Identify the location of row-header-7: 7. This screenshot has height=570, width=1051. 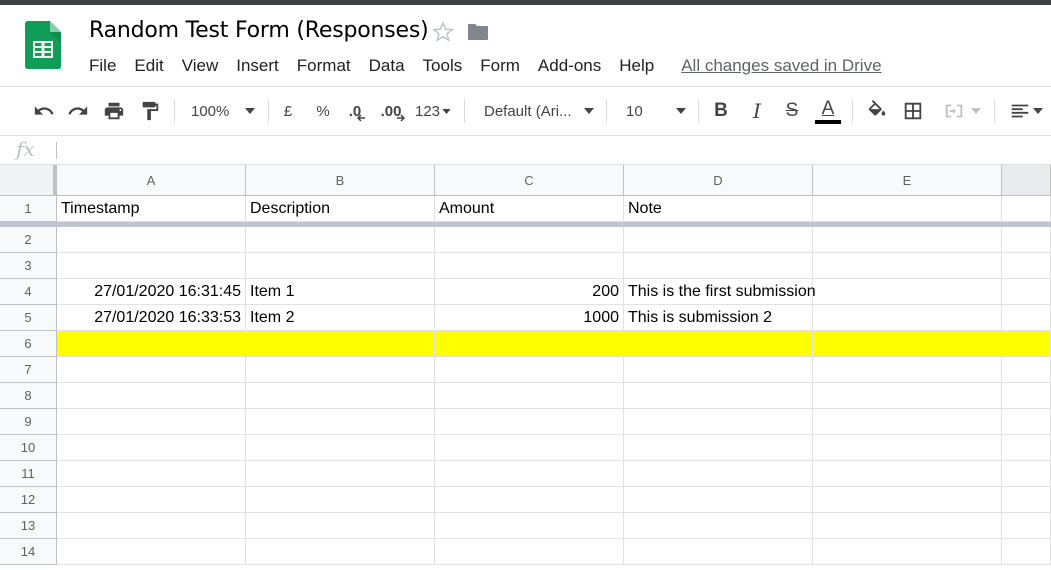
(28, 370).